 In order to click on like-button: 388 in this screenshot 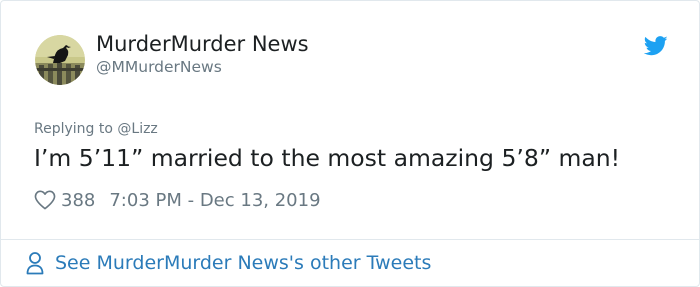, I will do `click(64, 200)`.